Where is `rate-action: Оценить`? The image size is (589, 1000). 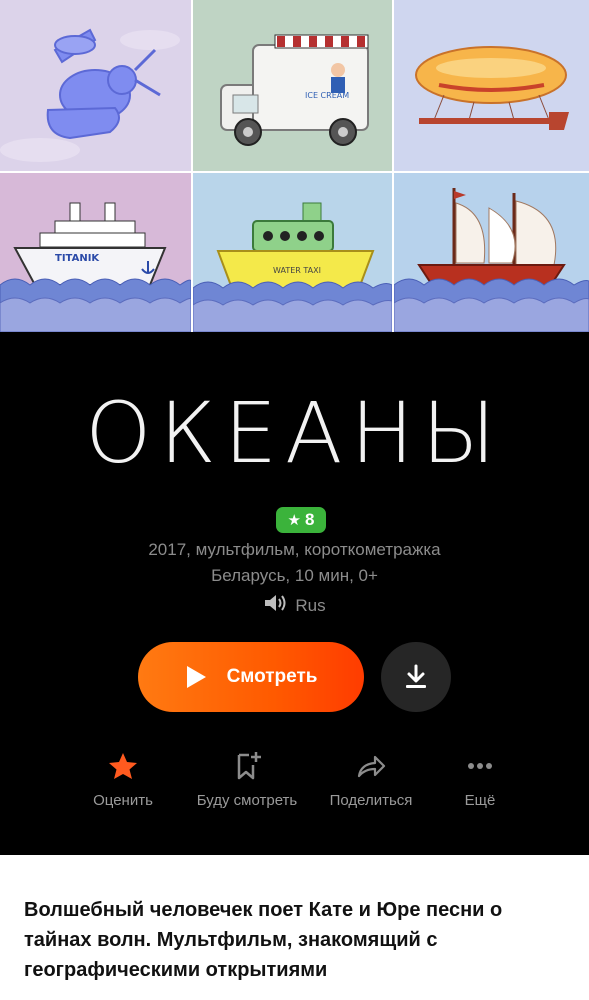
rate-action: Оценить is located at coordinates (123, 778).